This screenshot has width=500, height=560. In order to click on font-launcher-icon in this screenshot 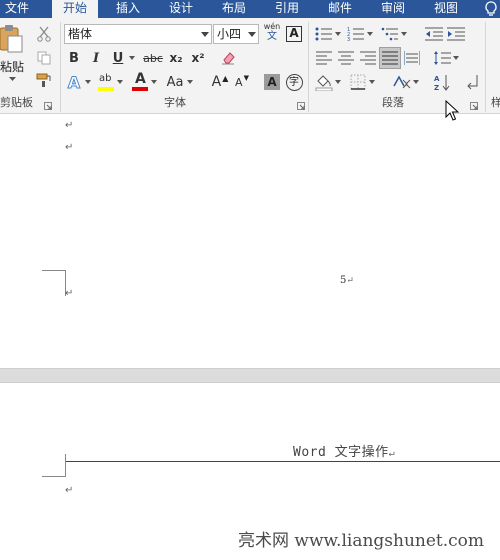, I will do `click(301, 104)`.